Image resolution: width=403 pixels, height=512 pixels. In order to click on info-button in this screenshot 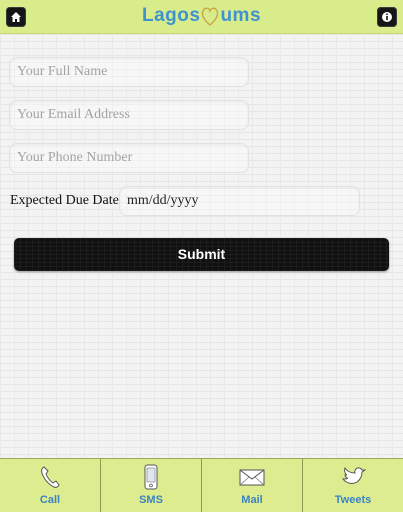, I will do `click(387, 17)`.